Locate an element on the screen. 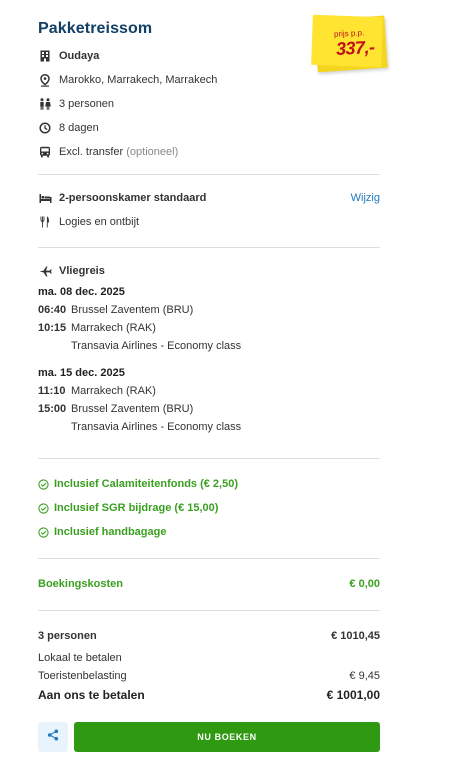  persons-row: 3 personen is located at coordinates (76, 104).